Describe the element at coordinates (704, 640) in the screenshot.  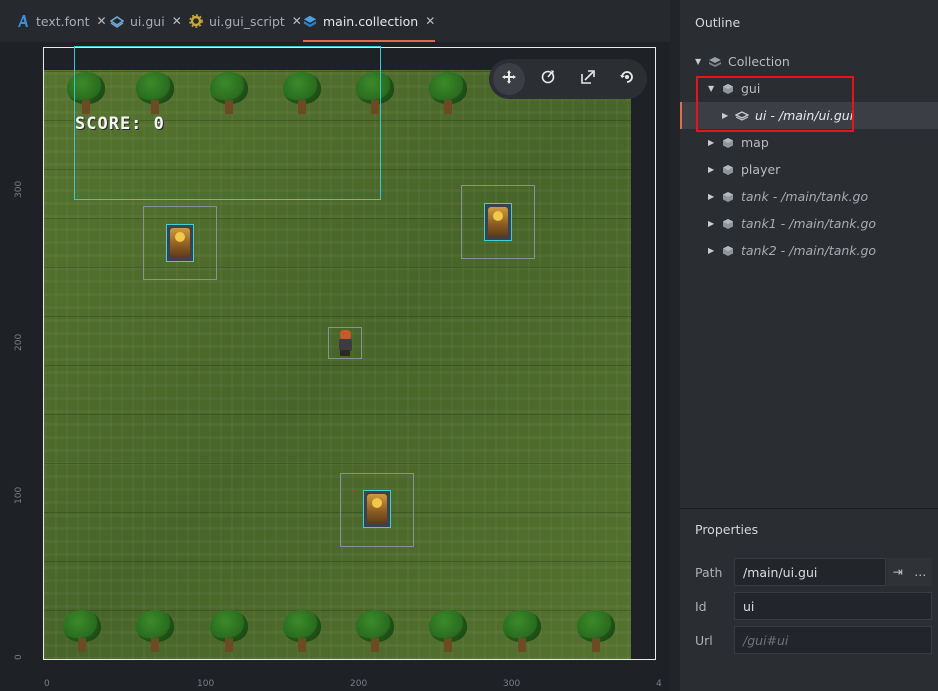
I see `url-label: Url` at that location.